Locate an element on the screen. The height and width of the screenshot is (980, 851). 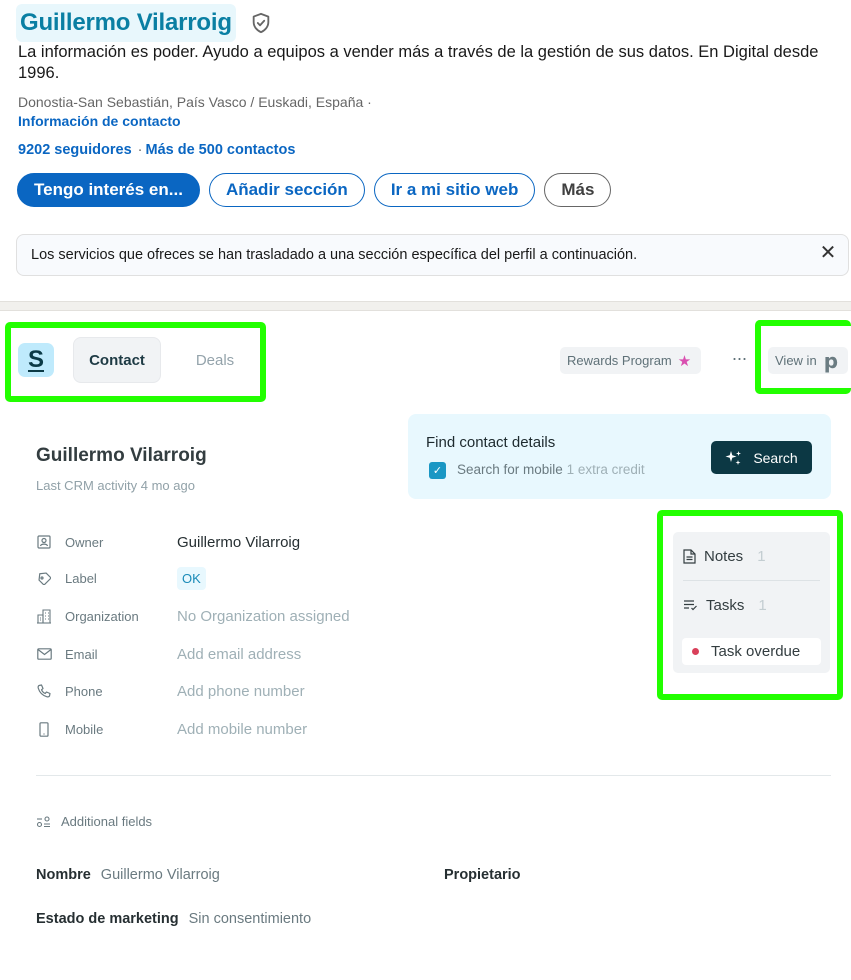
field-email: Email Add email address is located at coordinates (168, 654).